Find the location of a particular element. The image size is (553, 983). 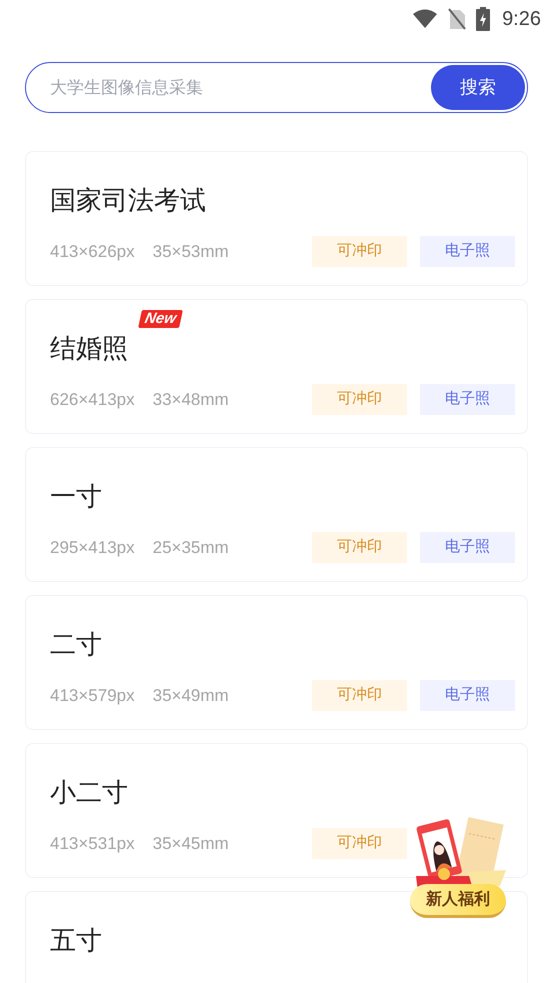

battery-charging-icon is located at coordinates (483, 19).